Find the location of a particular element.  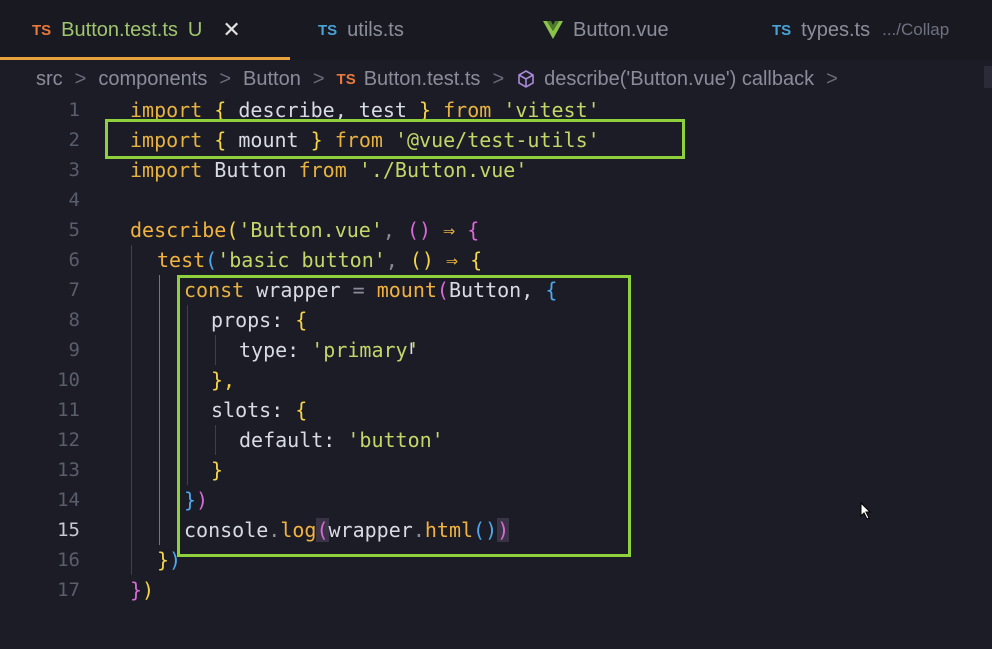

tab-label: Button.vue is located at coordinates (621, 29).